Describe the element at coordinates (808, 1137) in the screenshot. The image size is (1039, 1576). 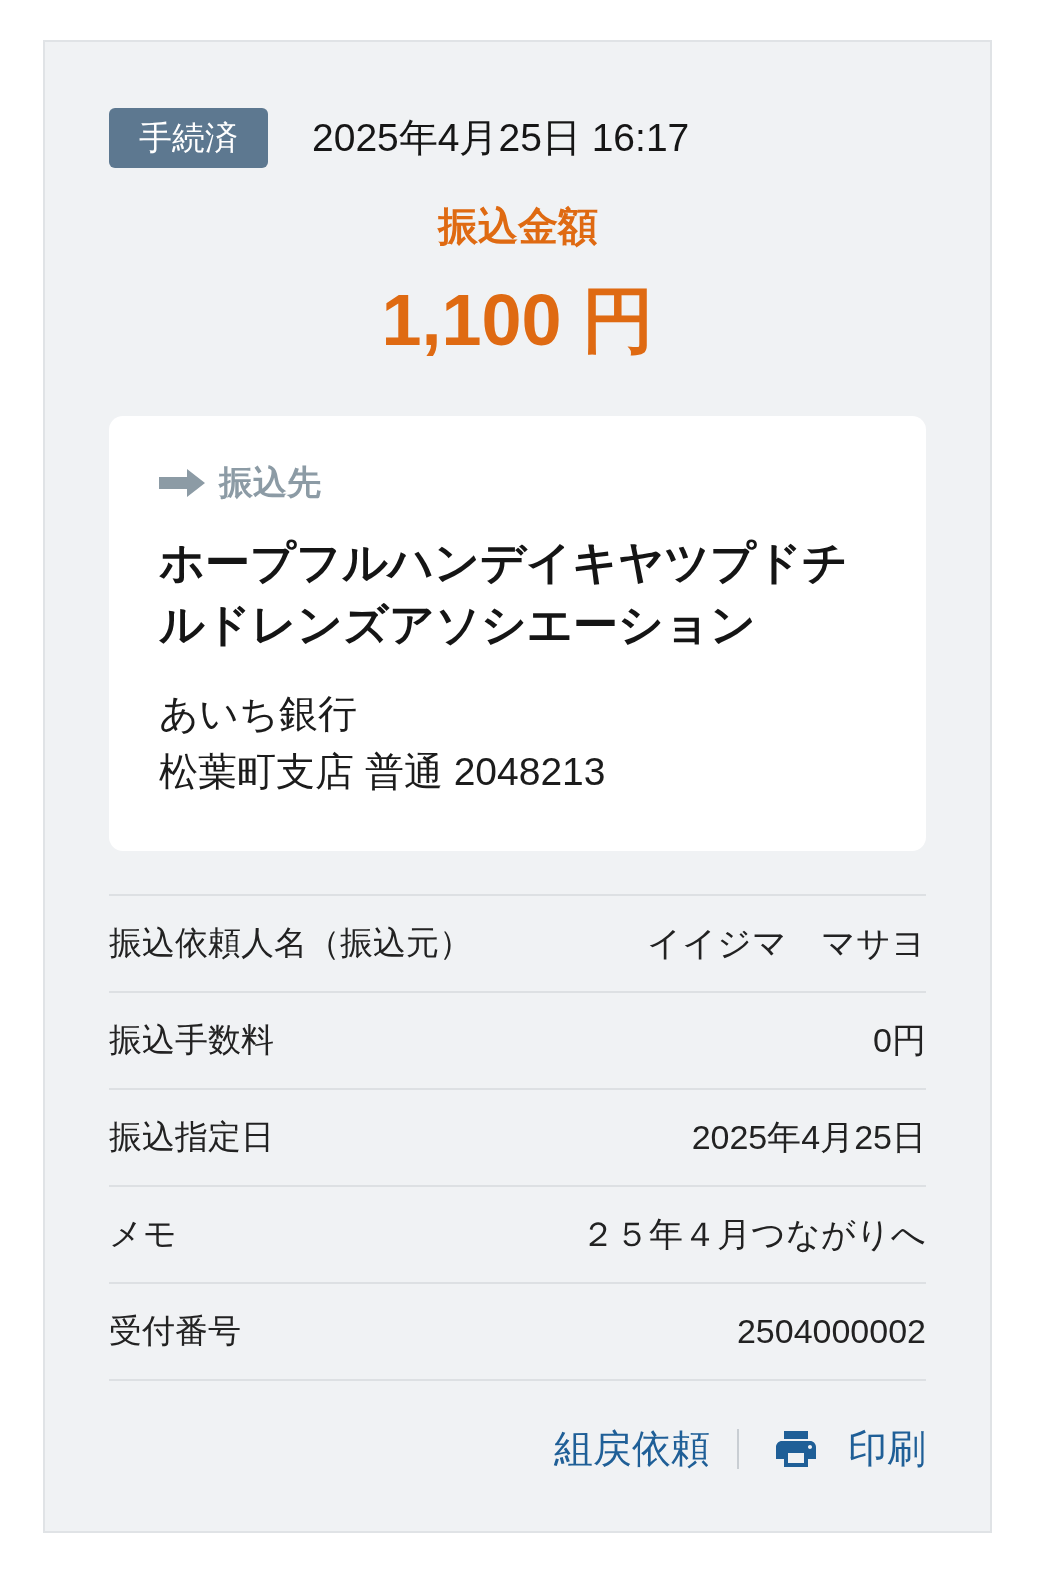
I see `detail-value: 2025年4月25日` at that location.